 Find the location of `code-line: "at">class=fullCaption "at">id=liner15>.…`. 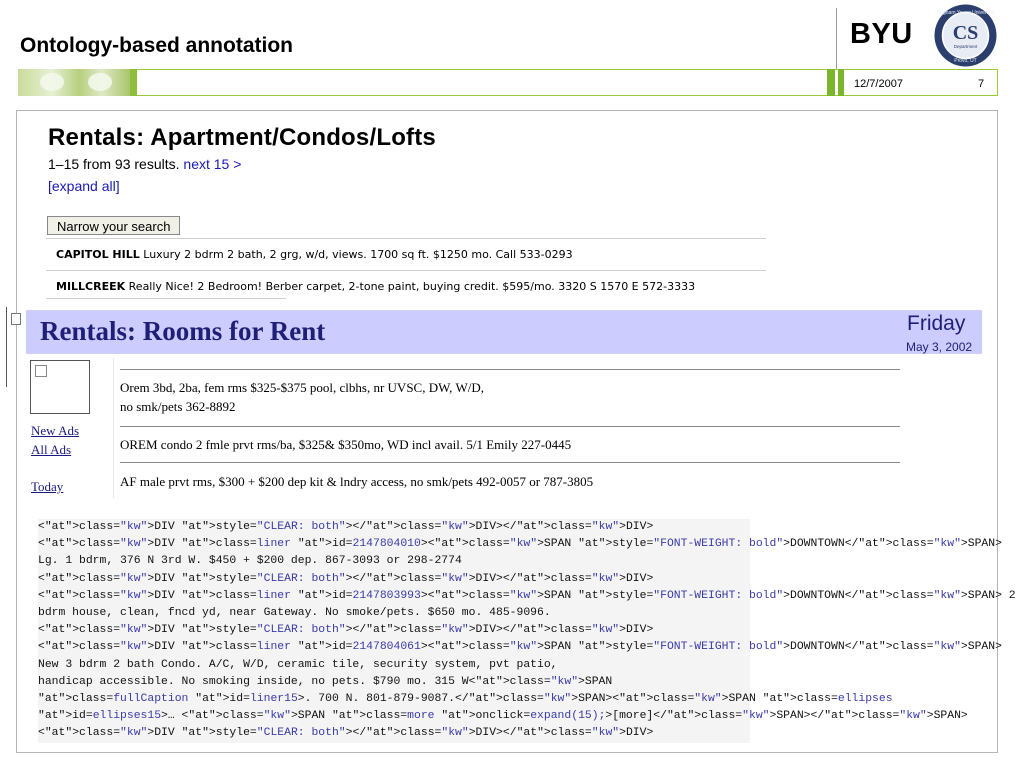

code-line: "at">class=fullCaption "at">id=liner15>.… is located at coordinates (465, 699).